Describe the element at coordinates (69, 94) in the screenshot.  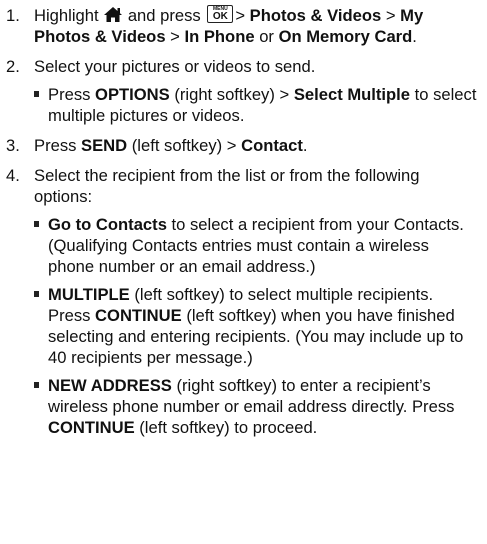
I see `sub-text: Press` at that location.